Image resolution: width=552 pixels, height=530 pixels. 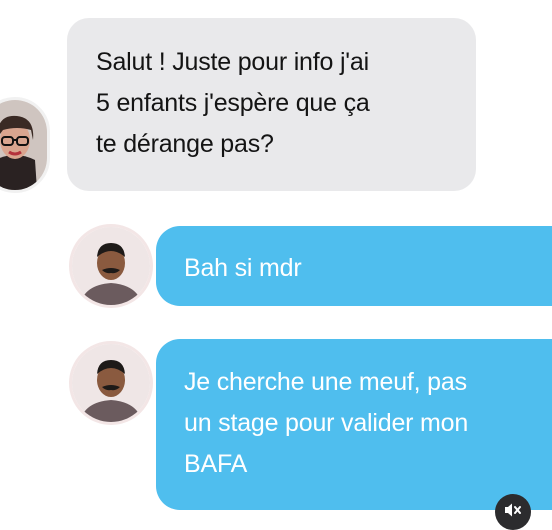 I want to click on speaker-muted-icon, so click(x=513, y=510).